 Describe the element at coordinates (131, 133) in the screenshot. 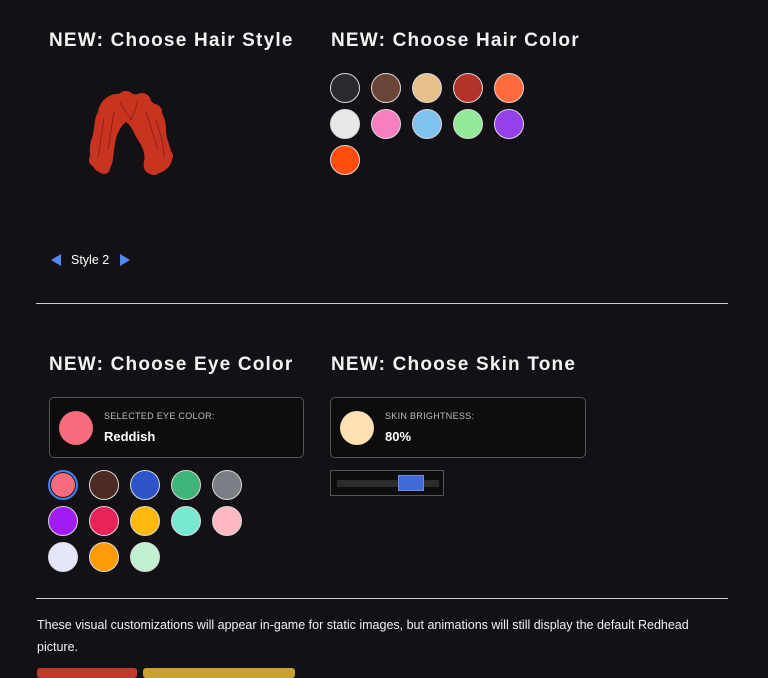

I see `hair-icon` at that location.